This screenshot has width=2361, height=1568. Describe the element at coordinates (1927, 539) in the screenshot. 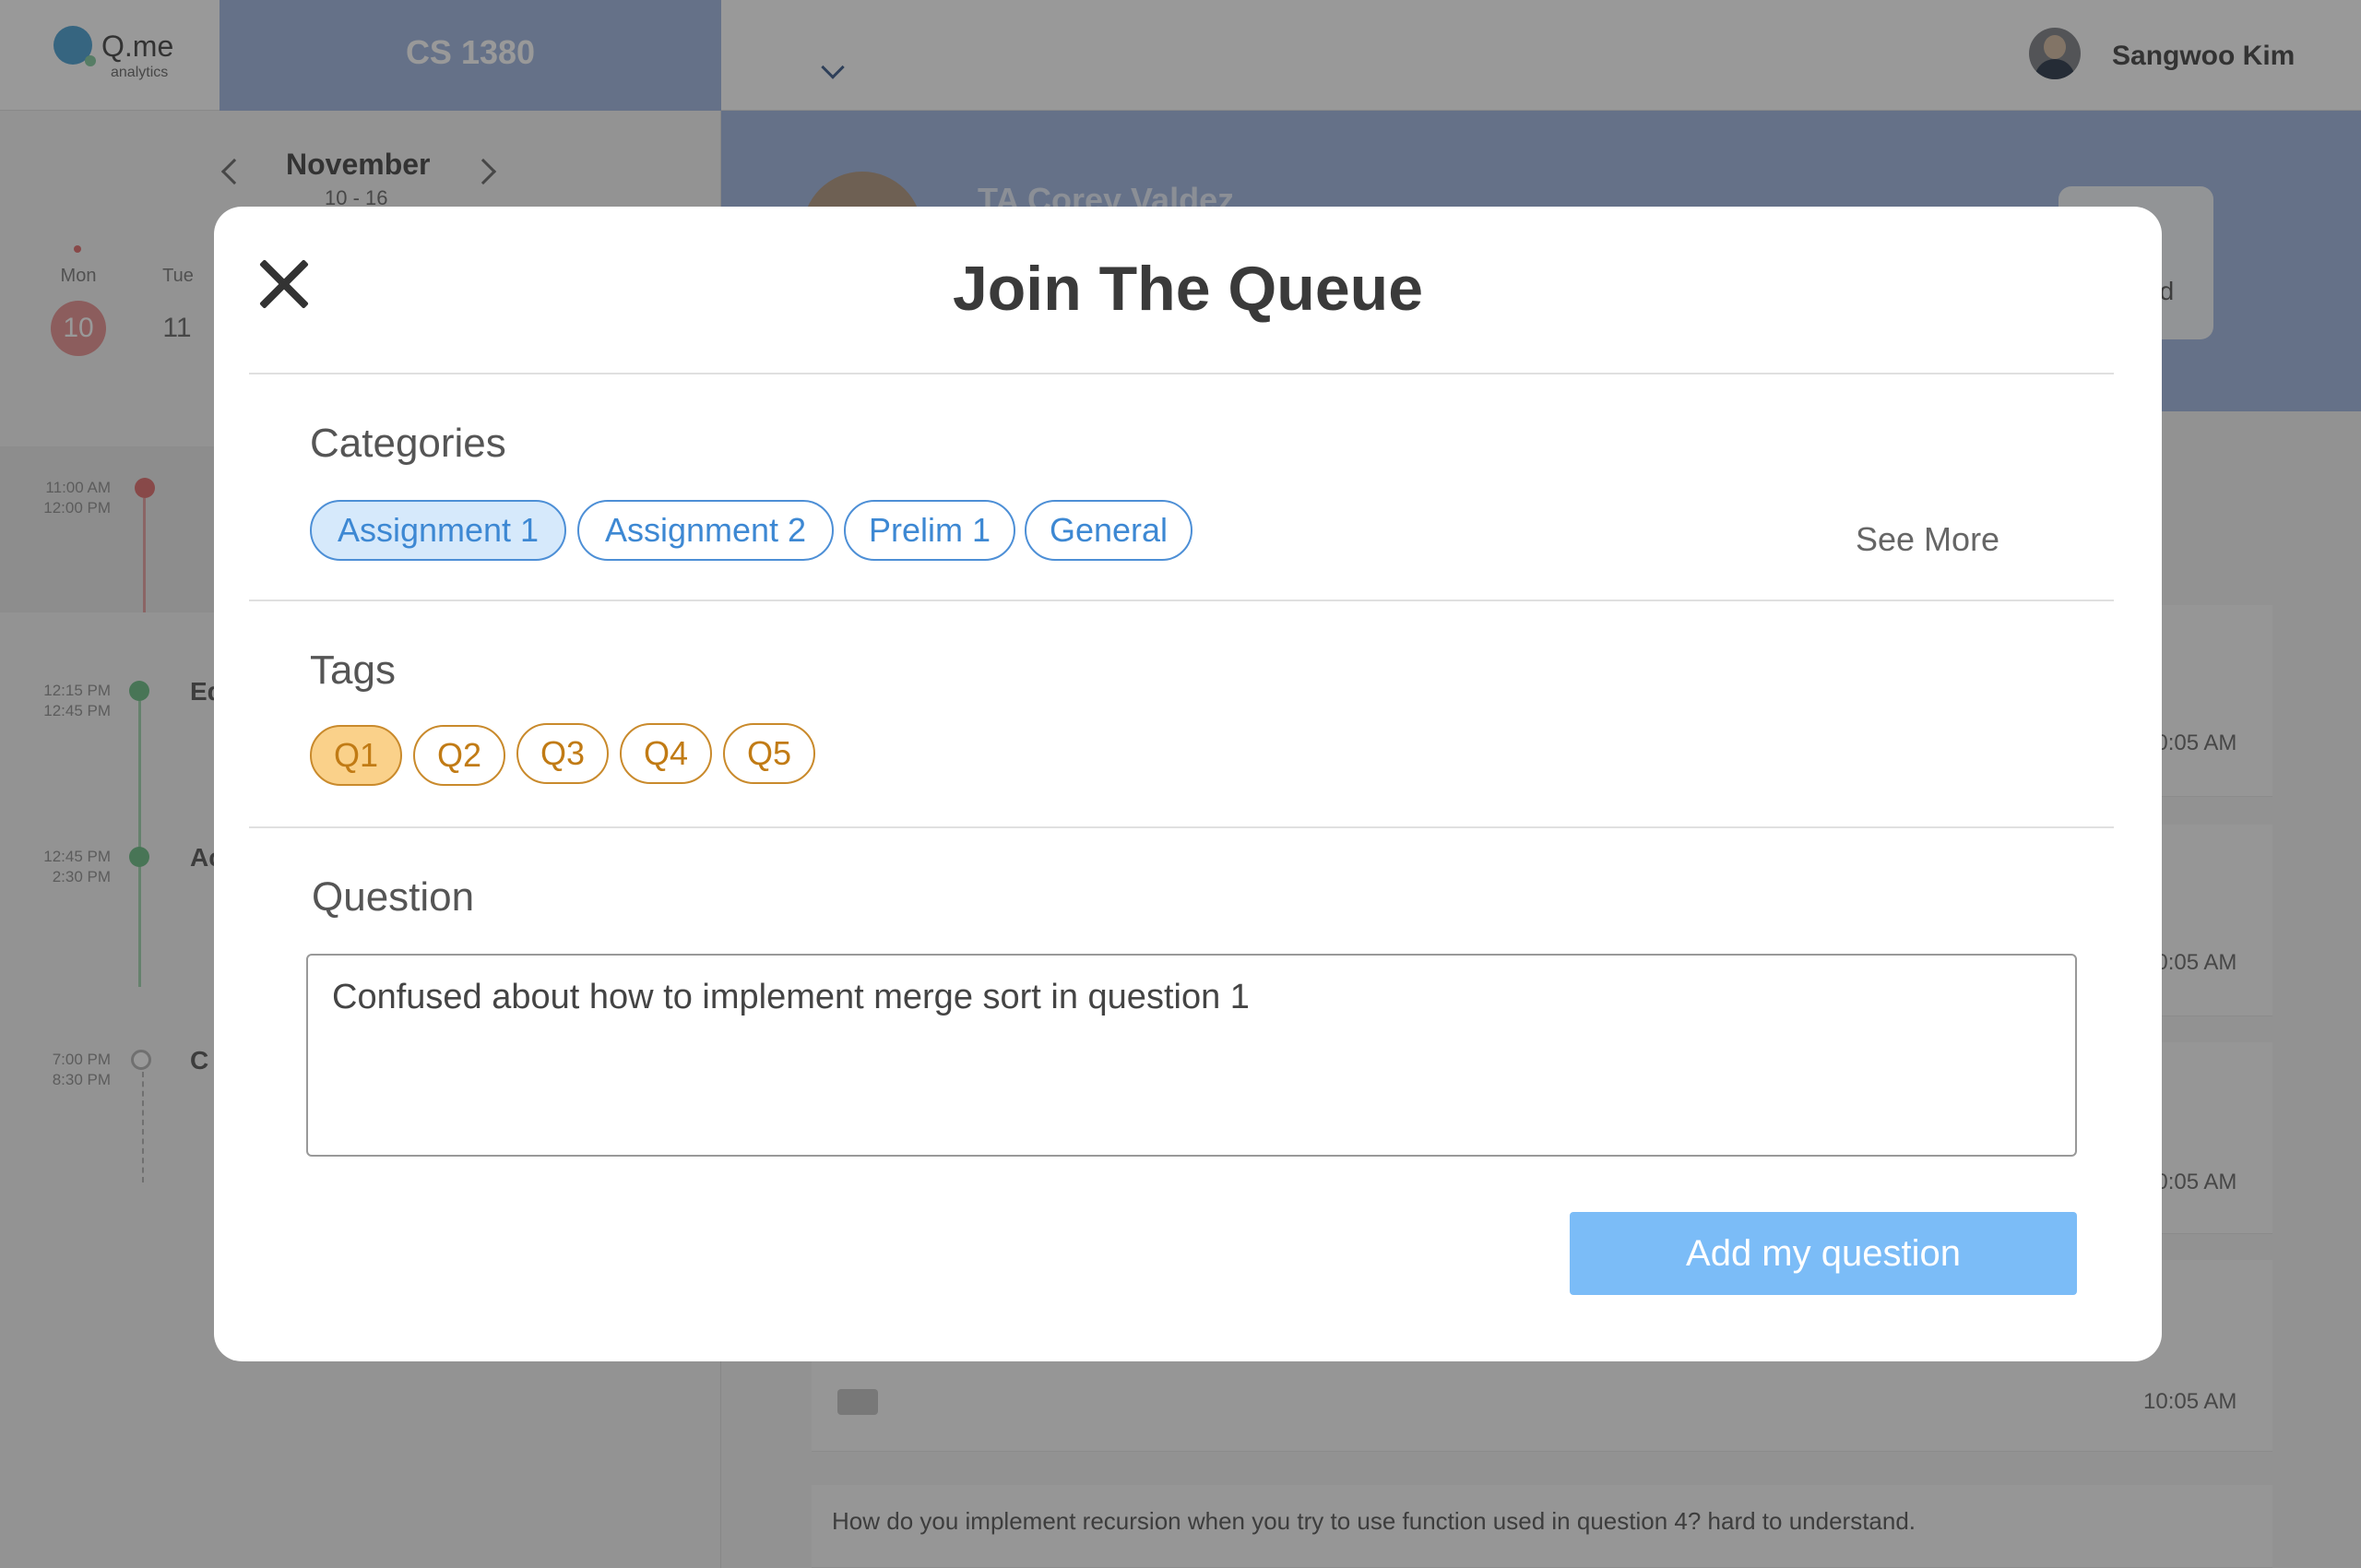

I see `see-more-link: See More` at that location.